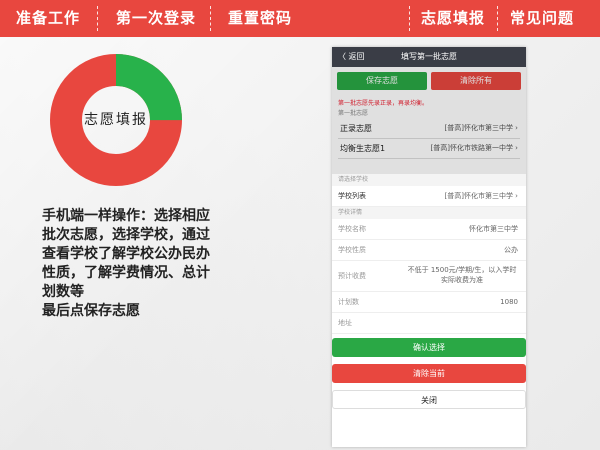  I want to click on donut-label: 志愿填报, so click(116, 120).